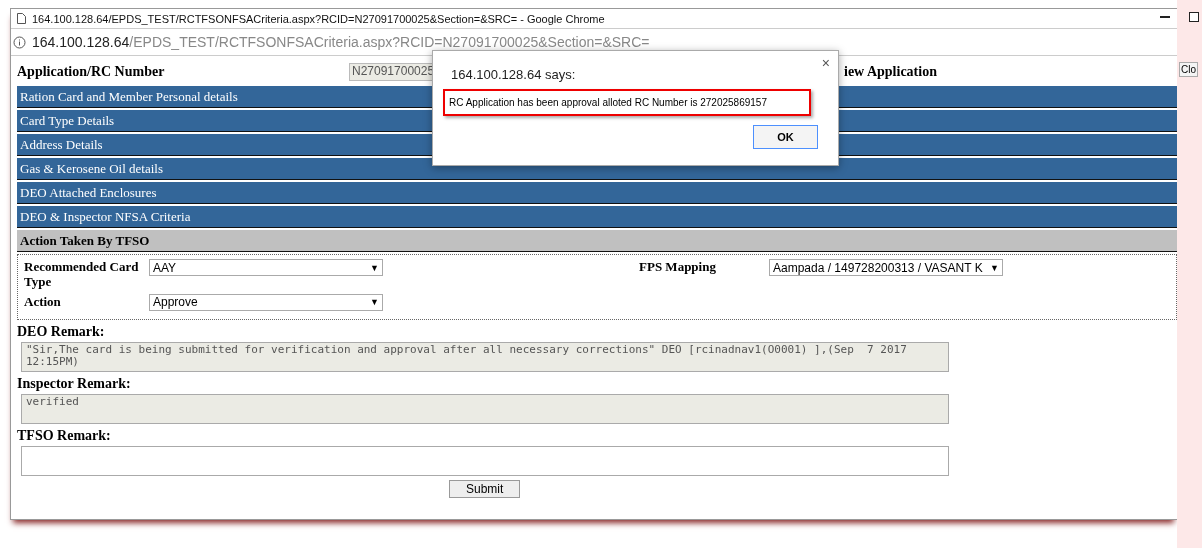  I want to click on window-title: 164.100.128.64/EPDS_TEST/RCTFSONFSACriteria.aspx?RCID=N27091700025&Section=&SRC= - Google Chrome, so click(318, 18).